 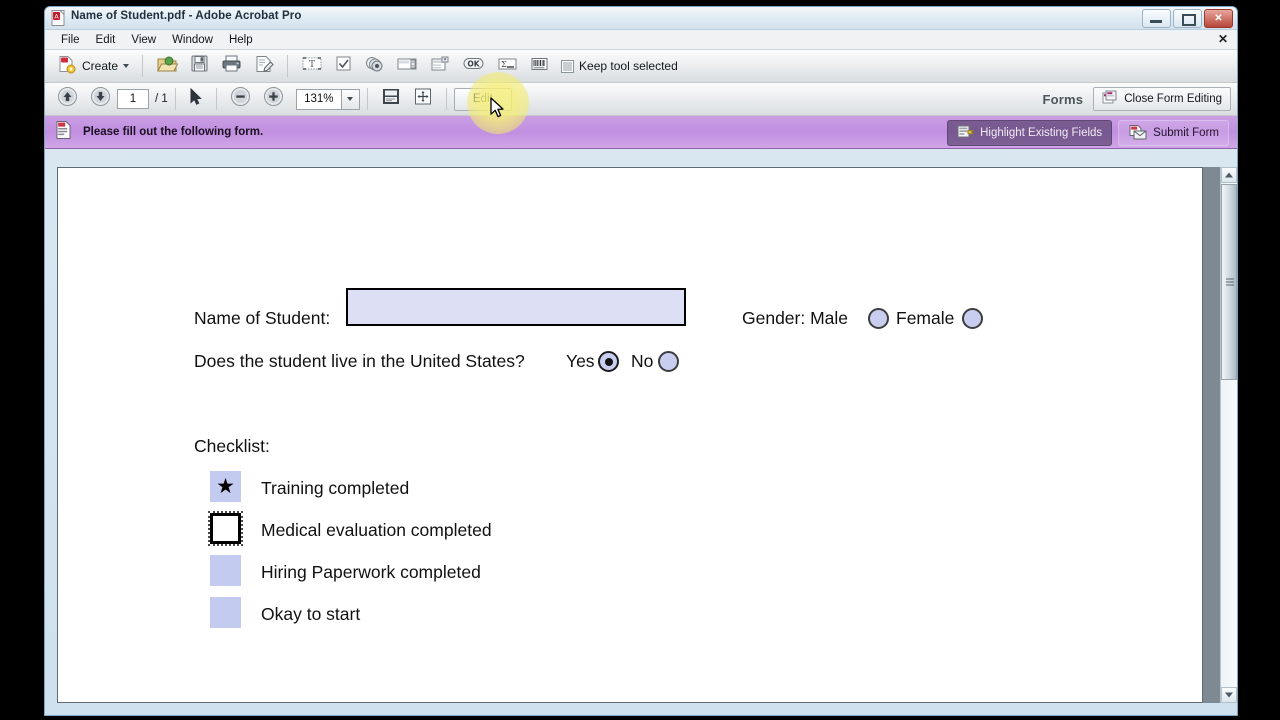 I want to click on create-pdf-icon, so click(x=67, y=66).